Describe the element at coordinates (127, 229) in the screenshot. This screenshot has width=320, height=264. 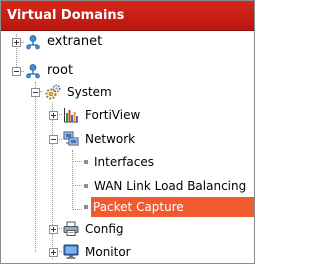
I see `tree-node-config: Config` at that location.